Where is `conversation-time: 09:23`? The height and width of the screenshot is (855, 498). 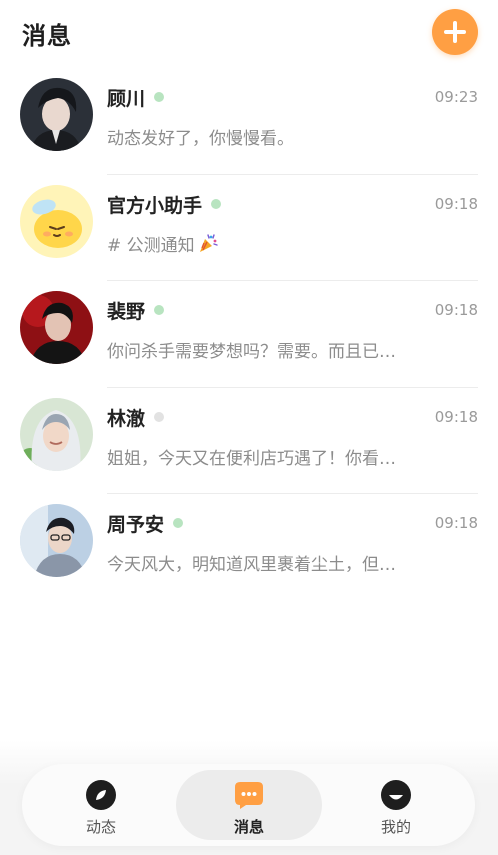 conversation-time: 09:23 is located at coordinates (456, 97).